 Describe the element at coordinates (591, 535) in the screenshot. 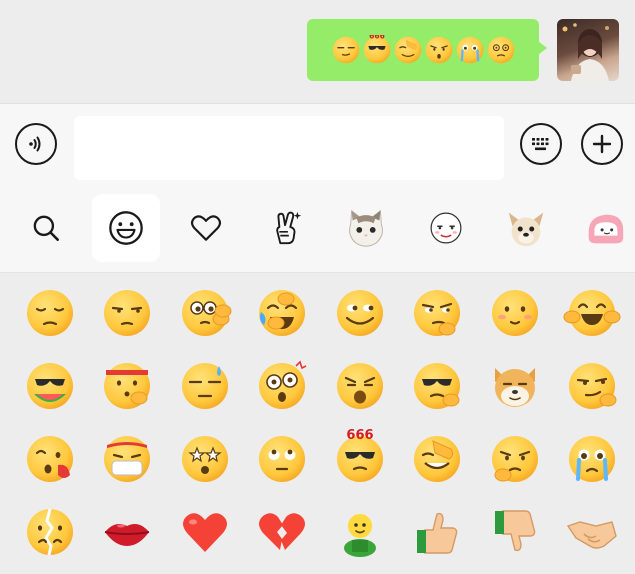

I see `handshake-icon` at that location.